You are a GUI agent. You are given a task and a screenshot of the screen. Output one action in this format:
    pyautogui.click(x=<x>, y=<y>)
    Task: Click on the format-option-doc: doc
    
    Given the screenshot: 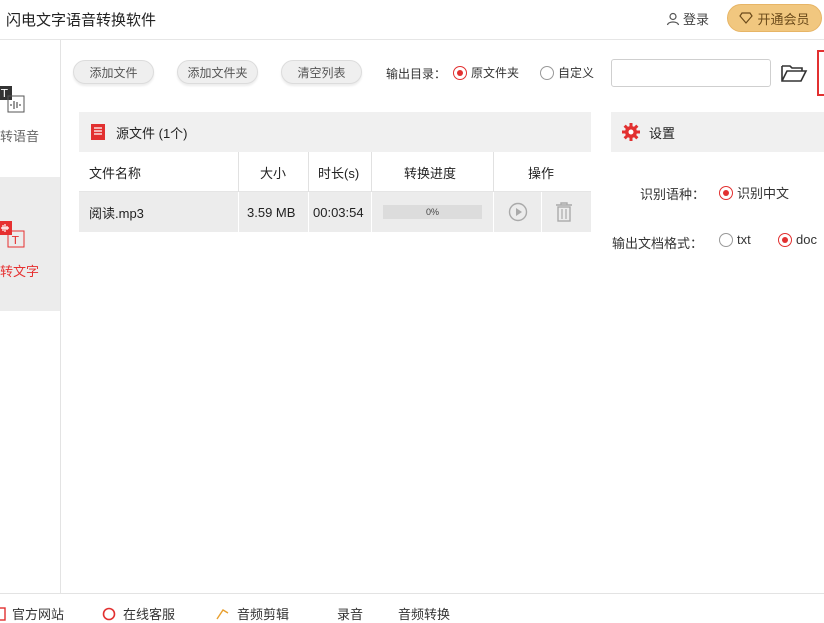 What is the action you would take?
    pyautogui.click(x=797, y=239)
    